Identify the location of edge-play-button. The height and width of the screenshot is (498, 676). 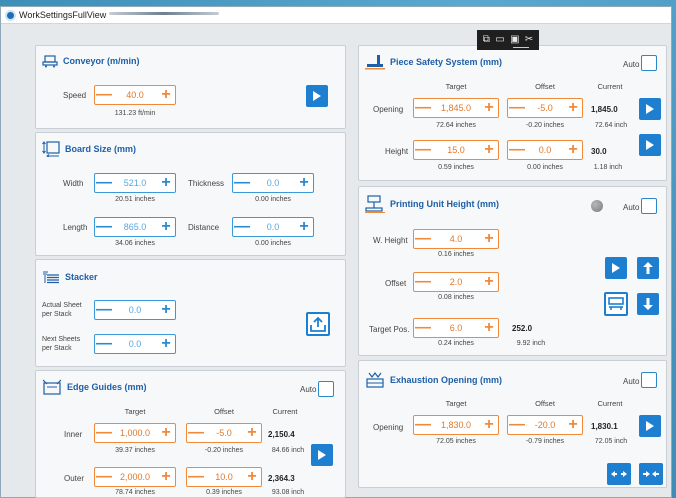
(322, 455).